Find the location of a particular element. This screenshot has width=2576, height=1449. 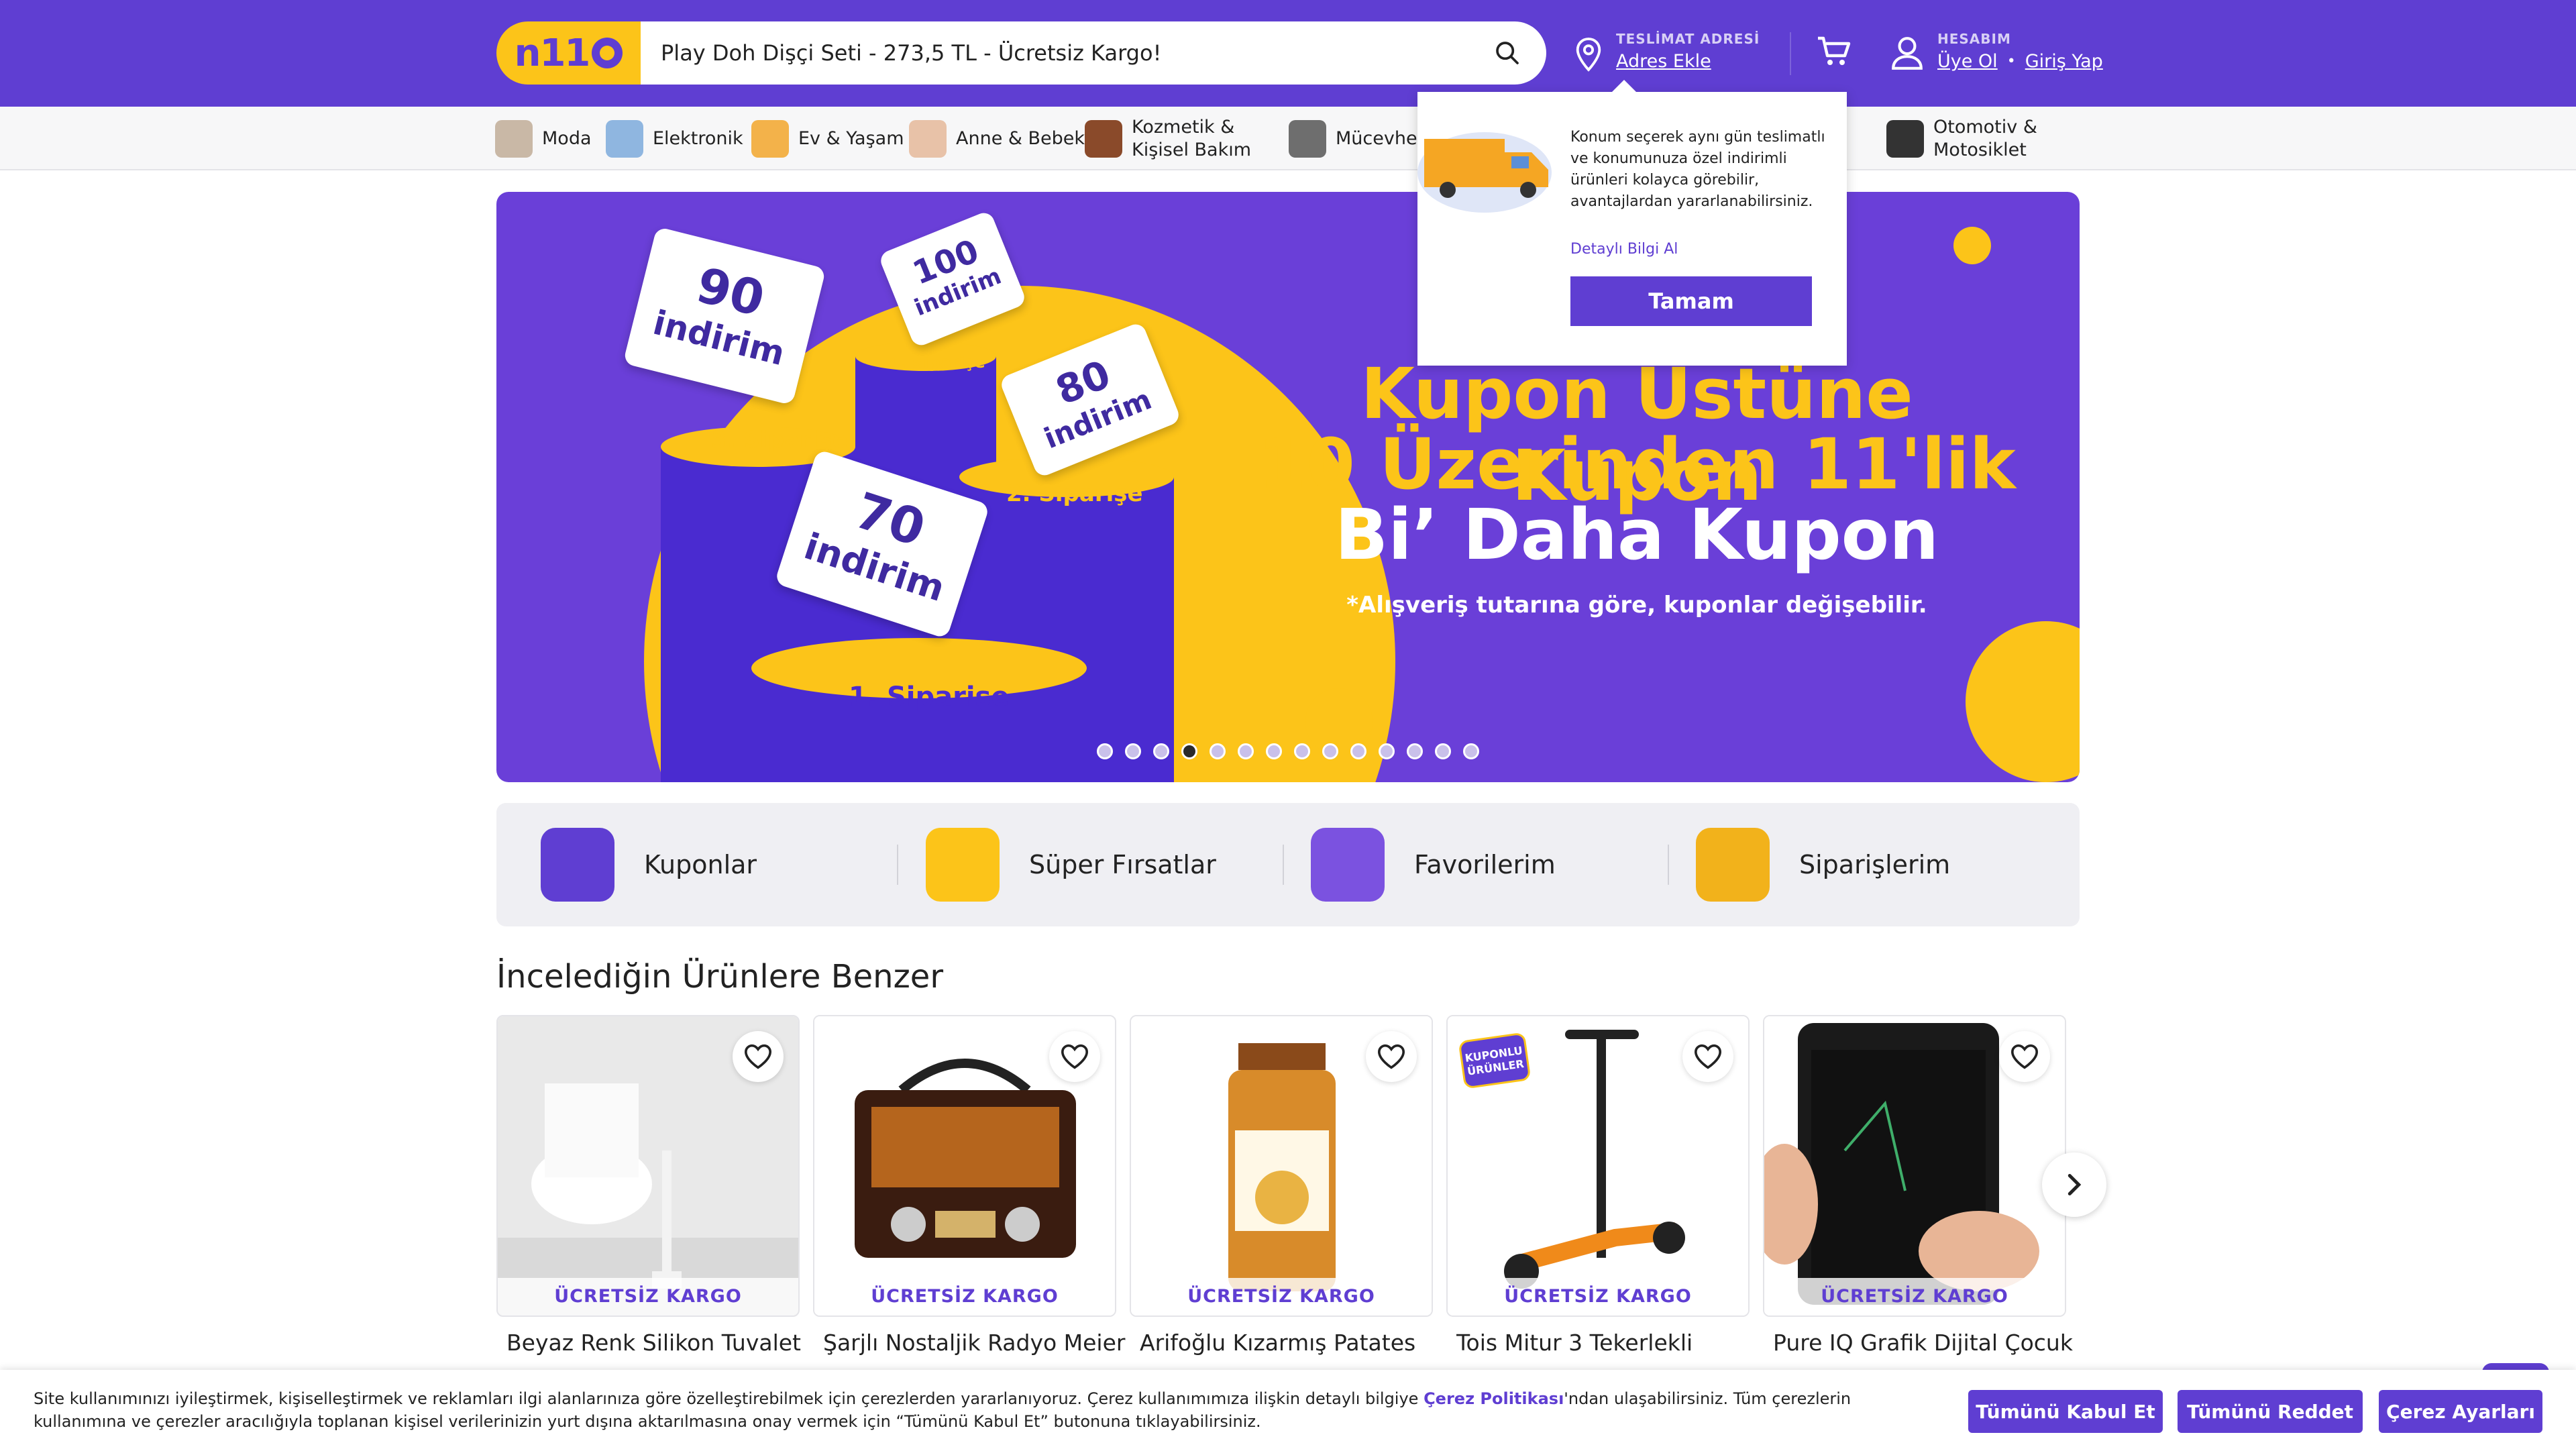

product-card: KUPONLU ÜRÜNLER ÜCRETSİZ KARGO is located at coordinates (1598, 1166).